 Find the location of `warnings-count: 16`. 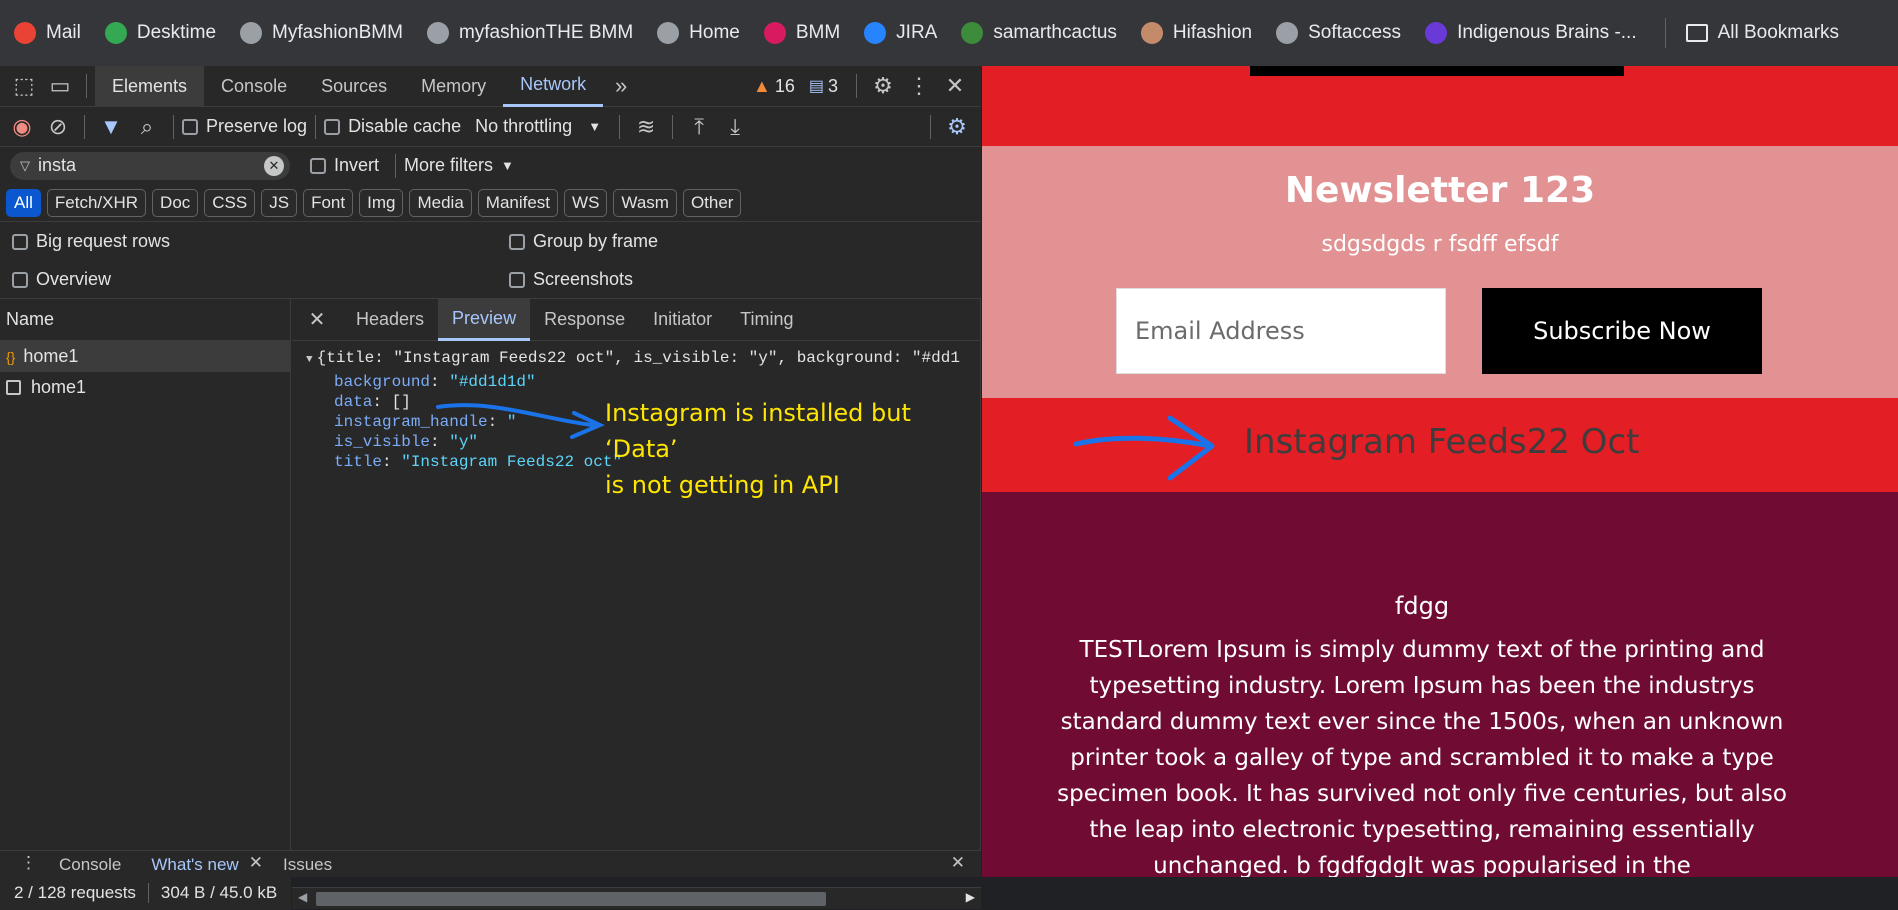

warnings-count: 16 is located at coordinates (785, 86).